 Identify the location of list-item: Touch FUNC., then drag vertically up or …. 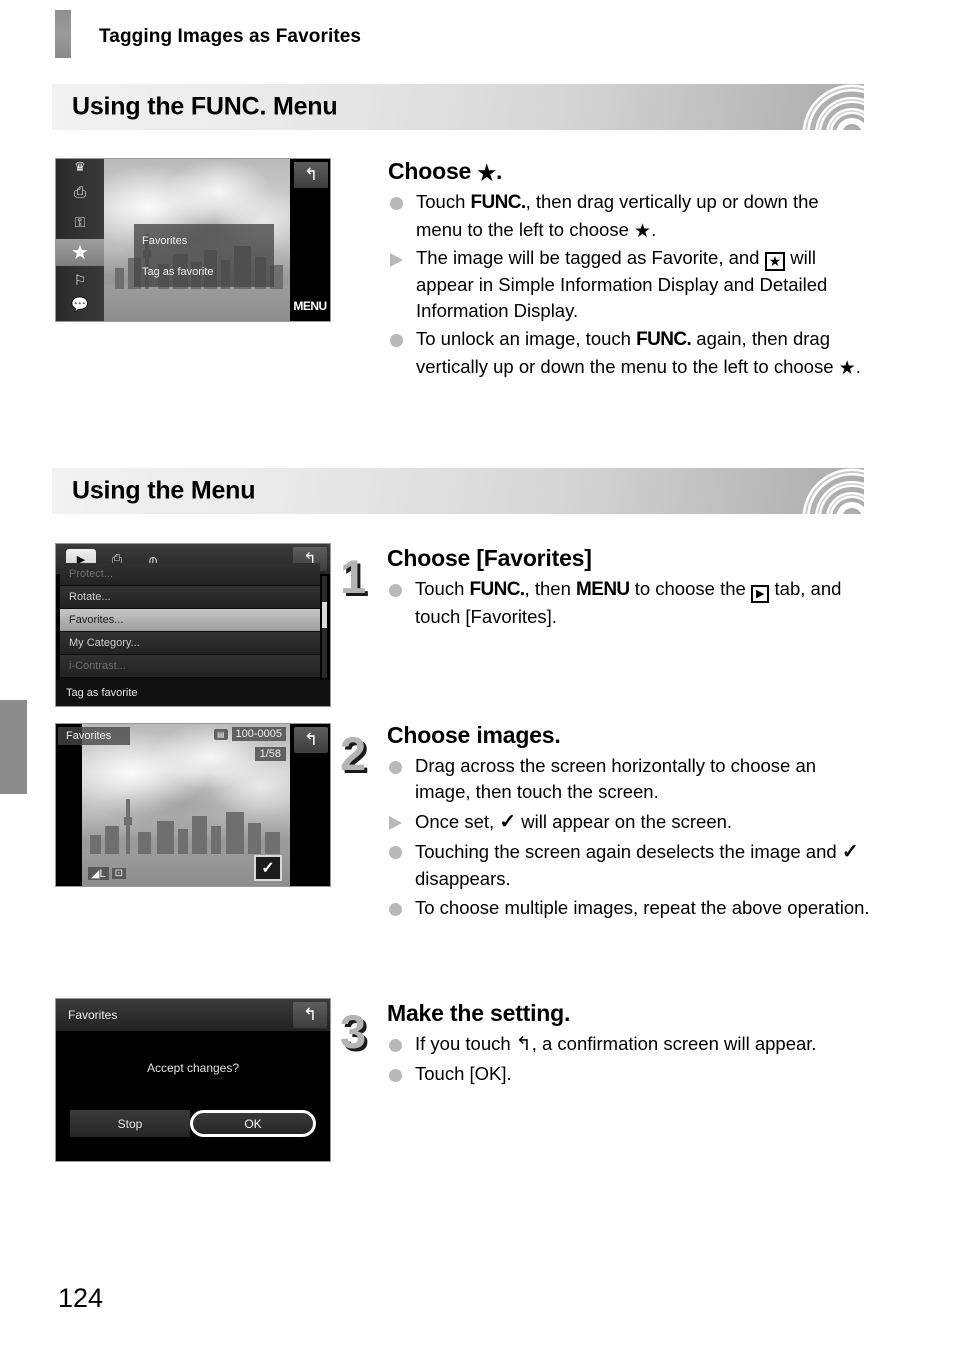
(628, 216).